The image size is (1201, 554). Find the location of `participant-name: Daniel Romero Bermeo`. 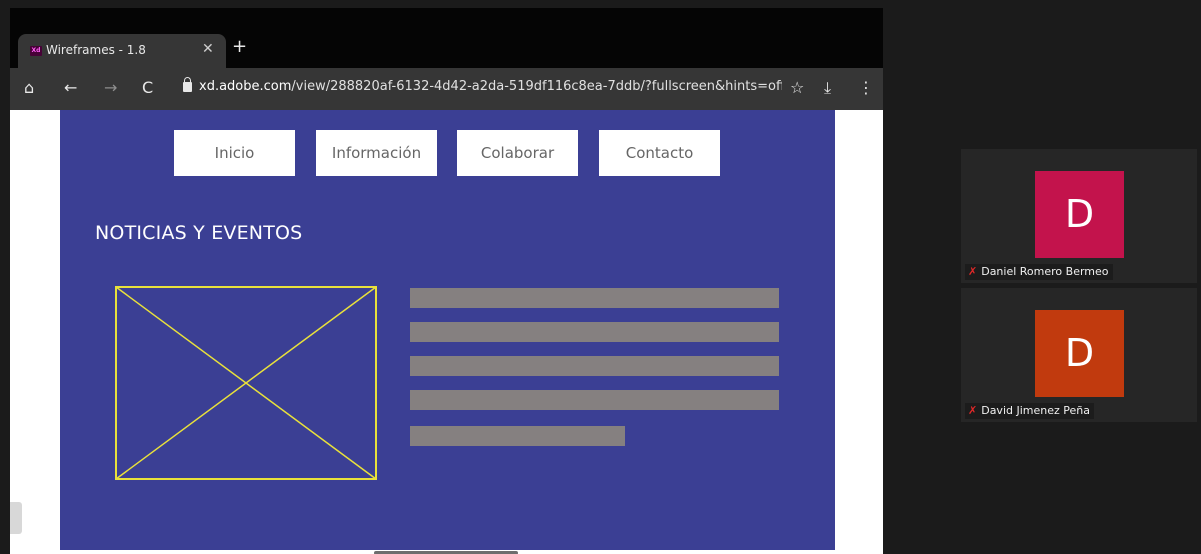

participant-name: Daniel Romero Bermeo is located at coordinates (1045, 271).